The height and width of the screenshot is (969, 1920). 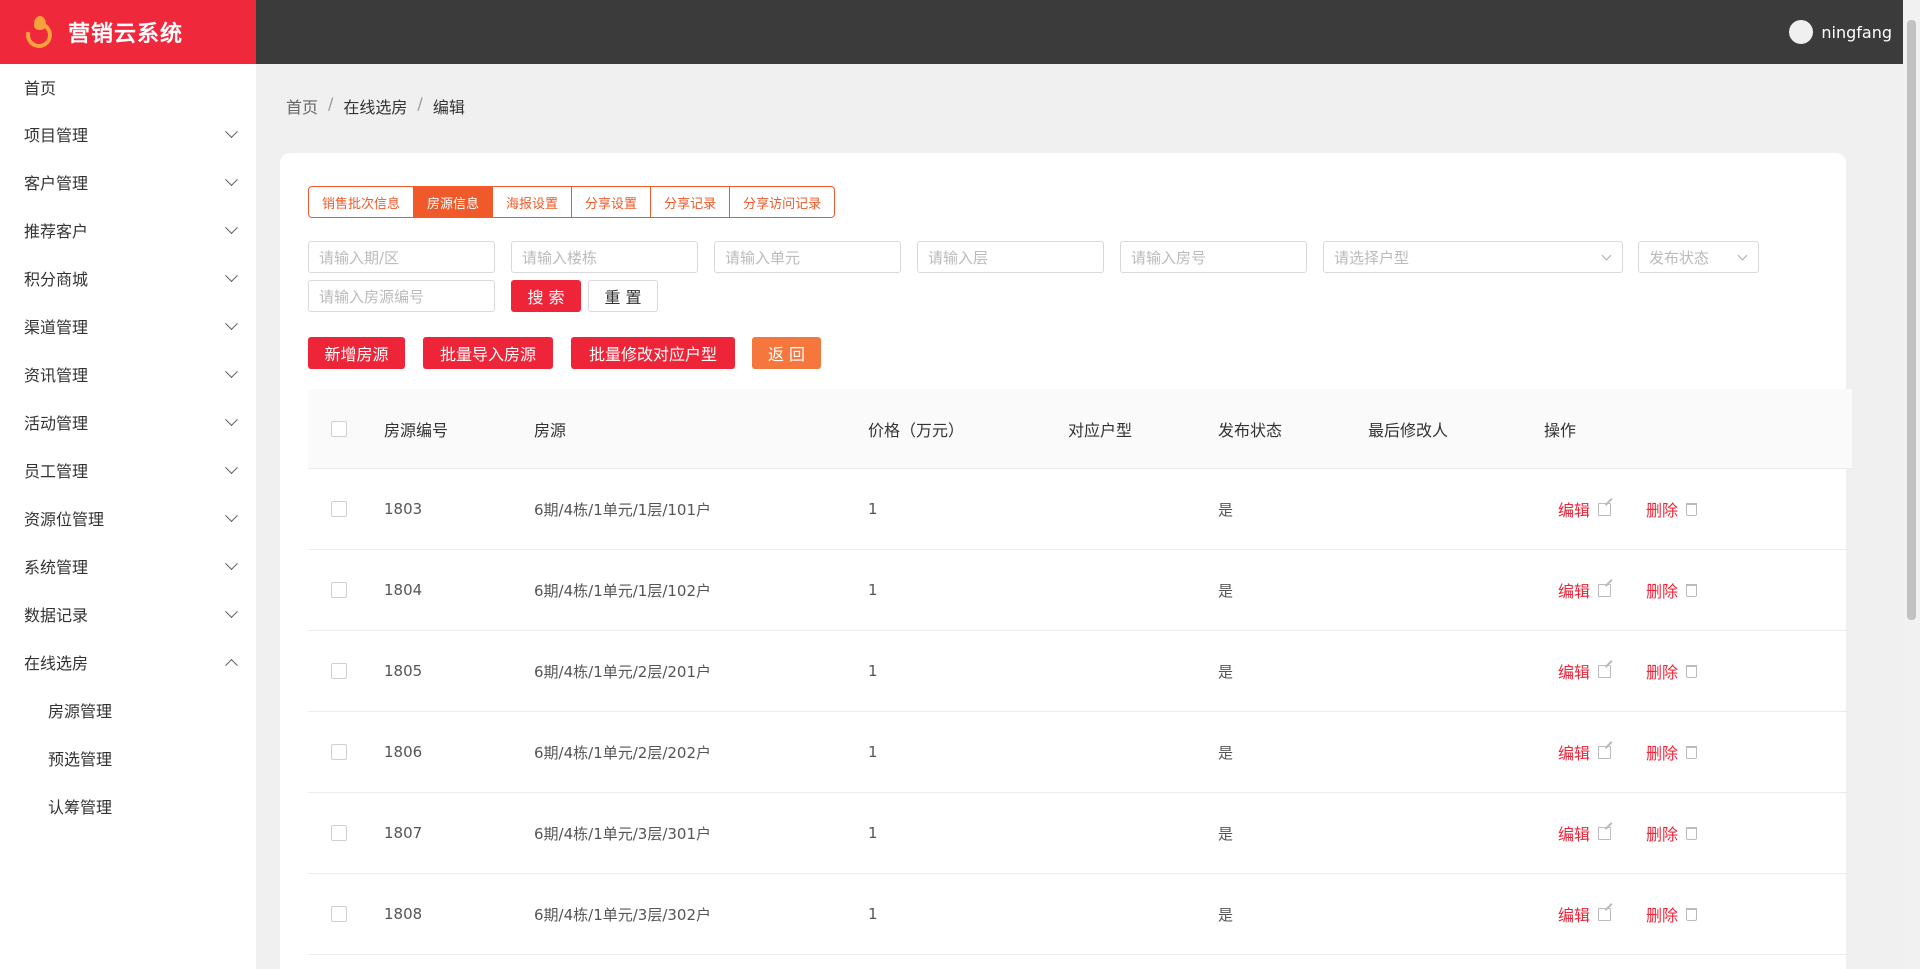 I want to click on cell-code: 1804, so click(x=403, y=590).